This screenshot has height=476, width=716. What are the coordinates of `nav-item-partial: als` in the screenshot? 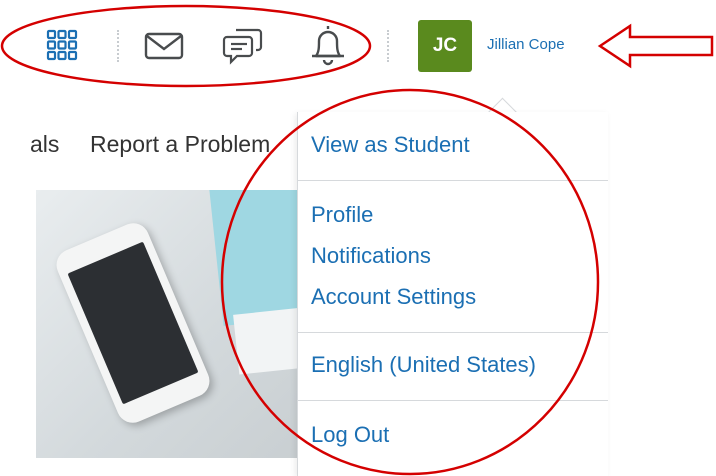 It's located at (44, 144).